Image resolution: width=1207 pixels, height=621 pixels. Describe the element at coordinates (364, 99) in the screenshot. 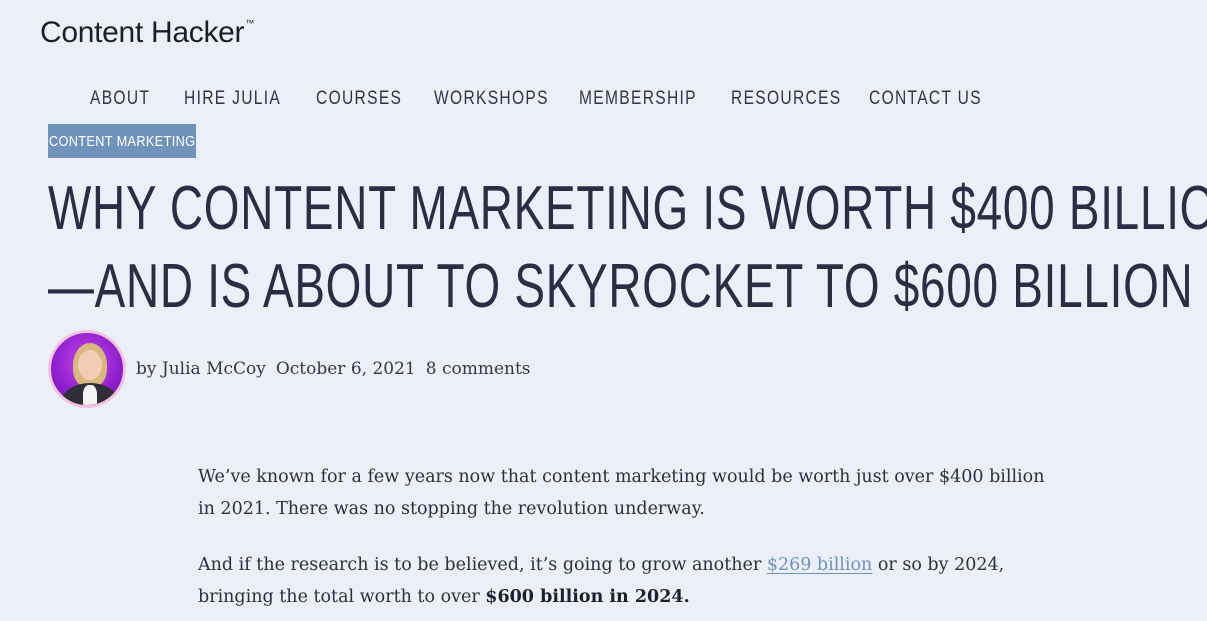

I see `nav-item-courses: COURSES` at that location.